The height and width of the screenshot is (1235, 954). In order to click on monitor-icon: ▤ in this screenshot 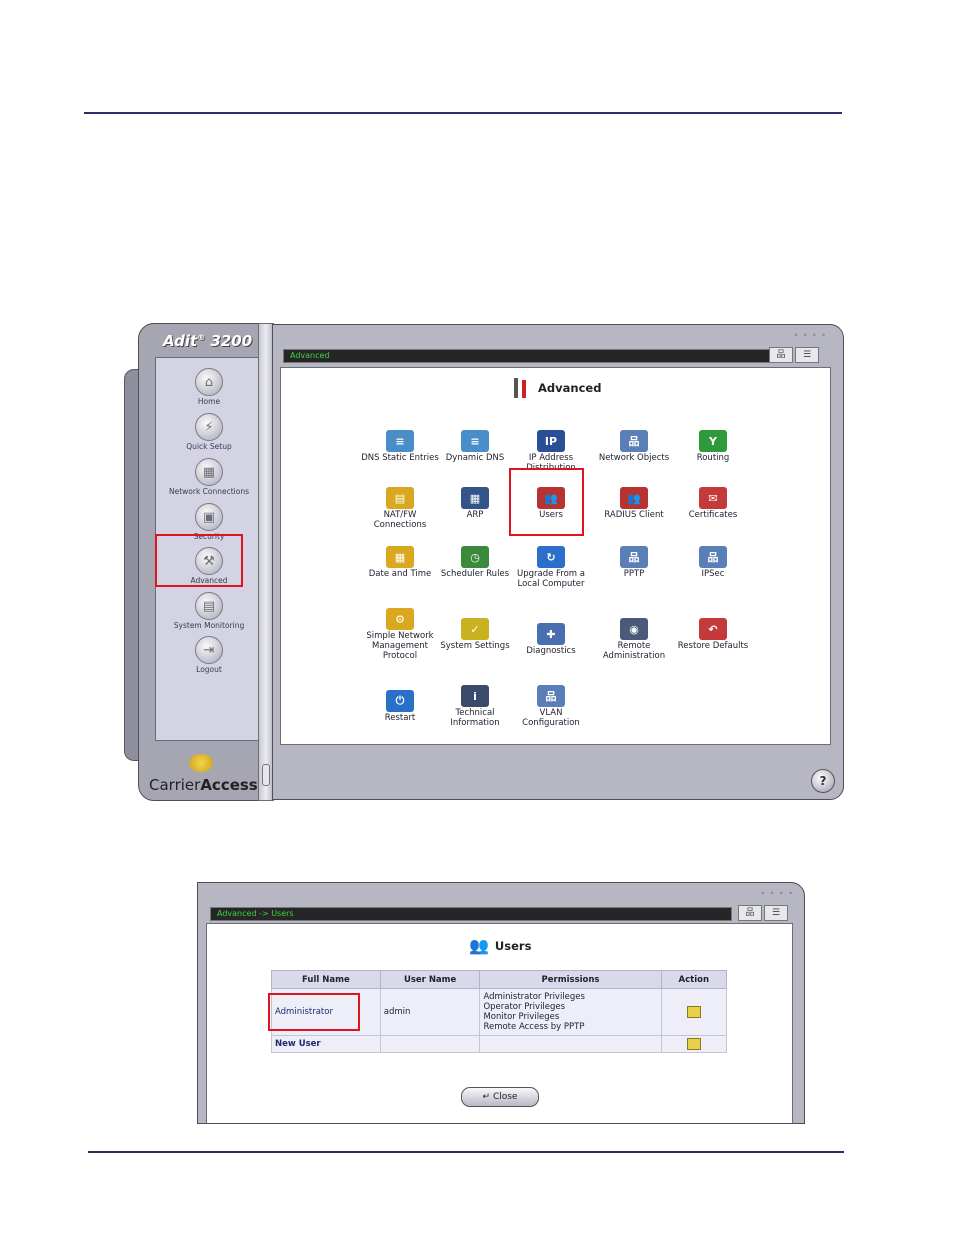, I will do `click(209, 606)`.